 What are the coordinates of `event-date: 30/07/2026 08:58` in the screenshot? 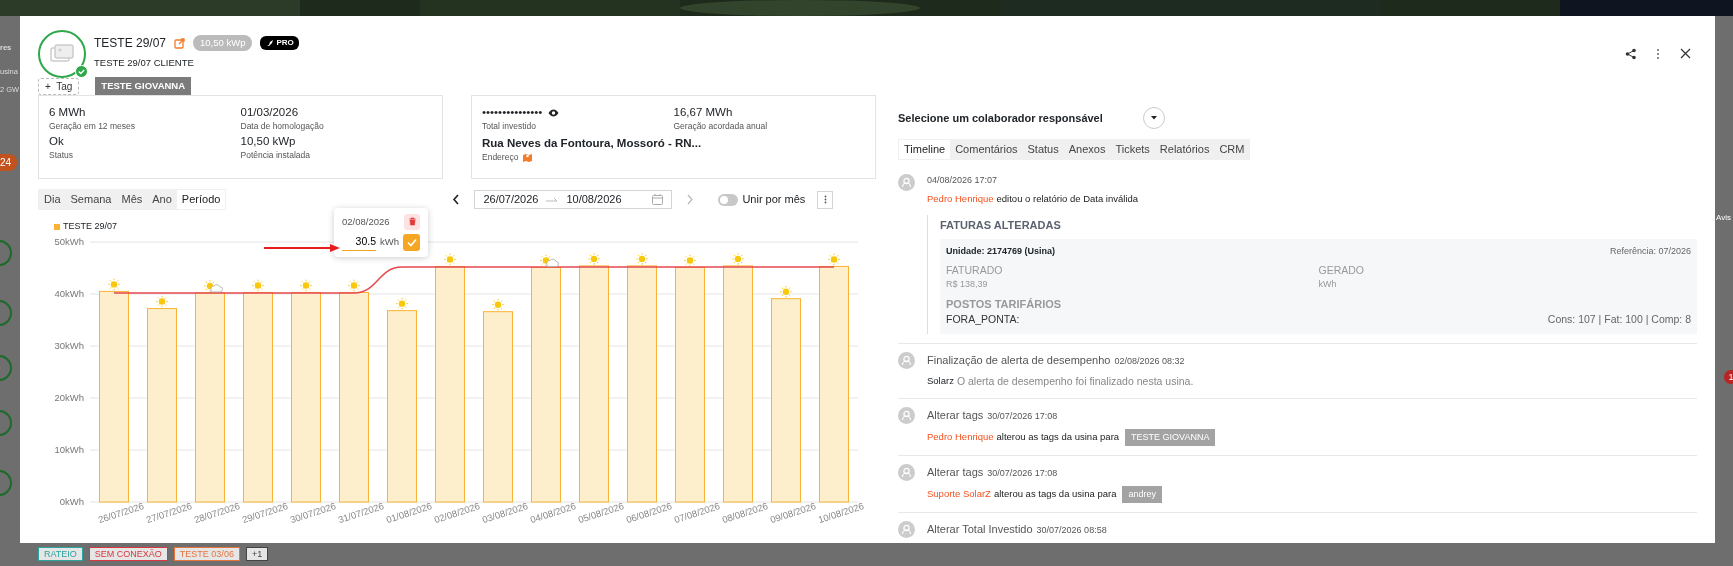 It's located at (1071, 531).